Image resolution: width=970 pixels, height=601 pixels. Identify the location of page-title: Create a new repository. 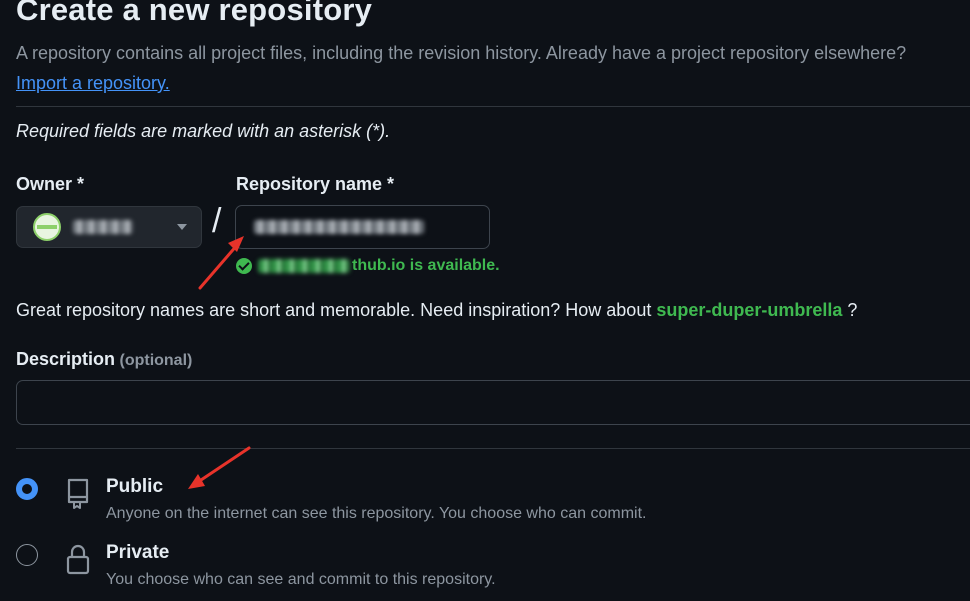
(194, 13).